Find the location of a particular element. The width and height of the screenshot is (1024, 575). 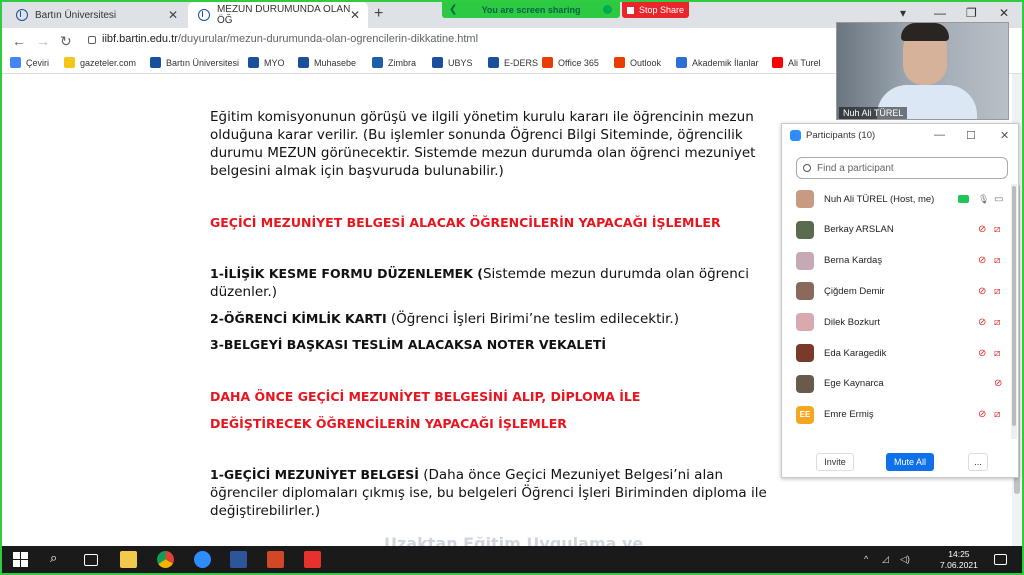

notifications-icon is located at coordinates (1000, 559).